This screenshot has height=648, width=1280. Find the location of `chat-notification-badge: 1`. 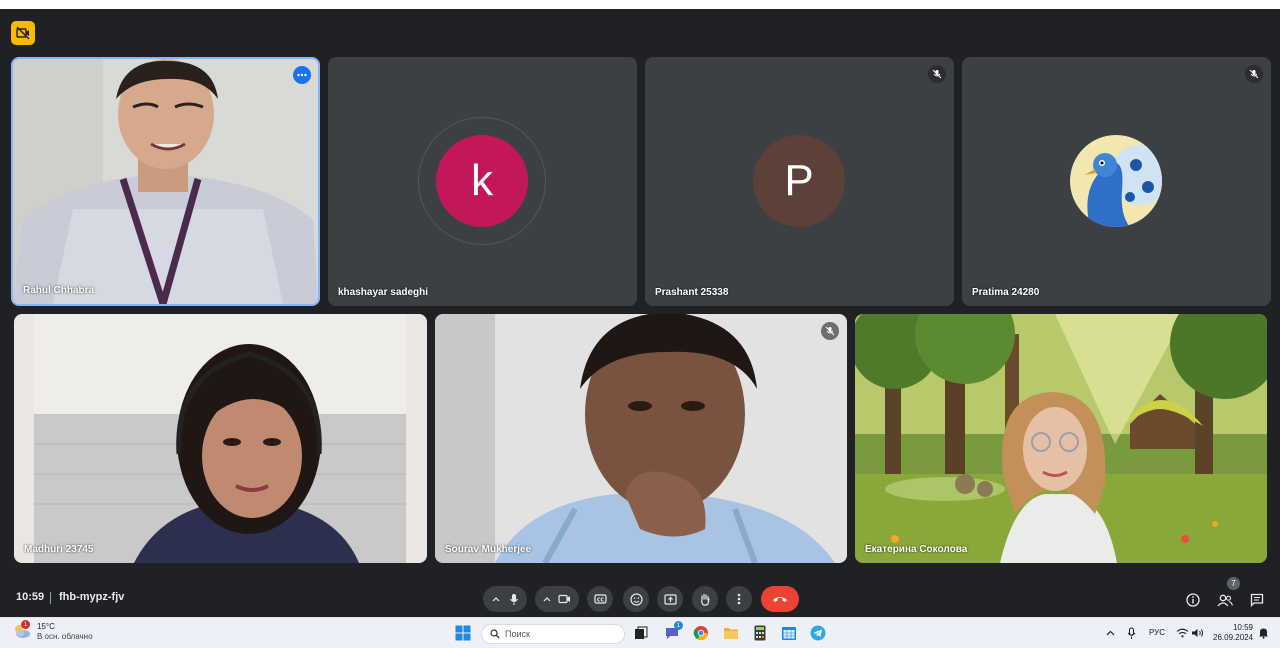

chat-notification-badge: 1 is located at coordinates (678, 625).